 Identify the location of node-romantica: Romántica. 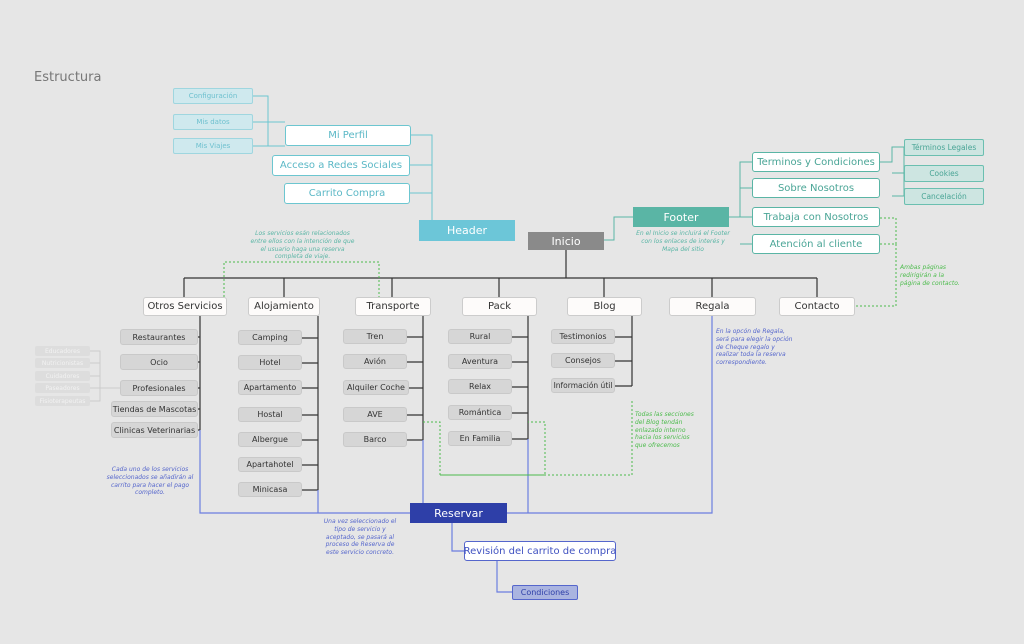
(480, 412).